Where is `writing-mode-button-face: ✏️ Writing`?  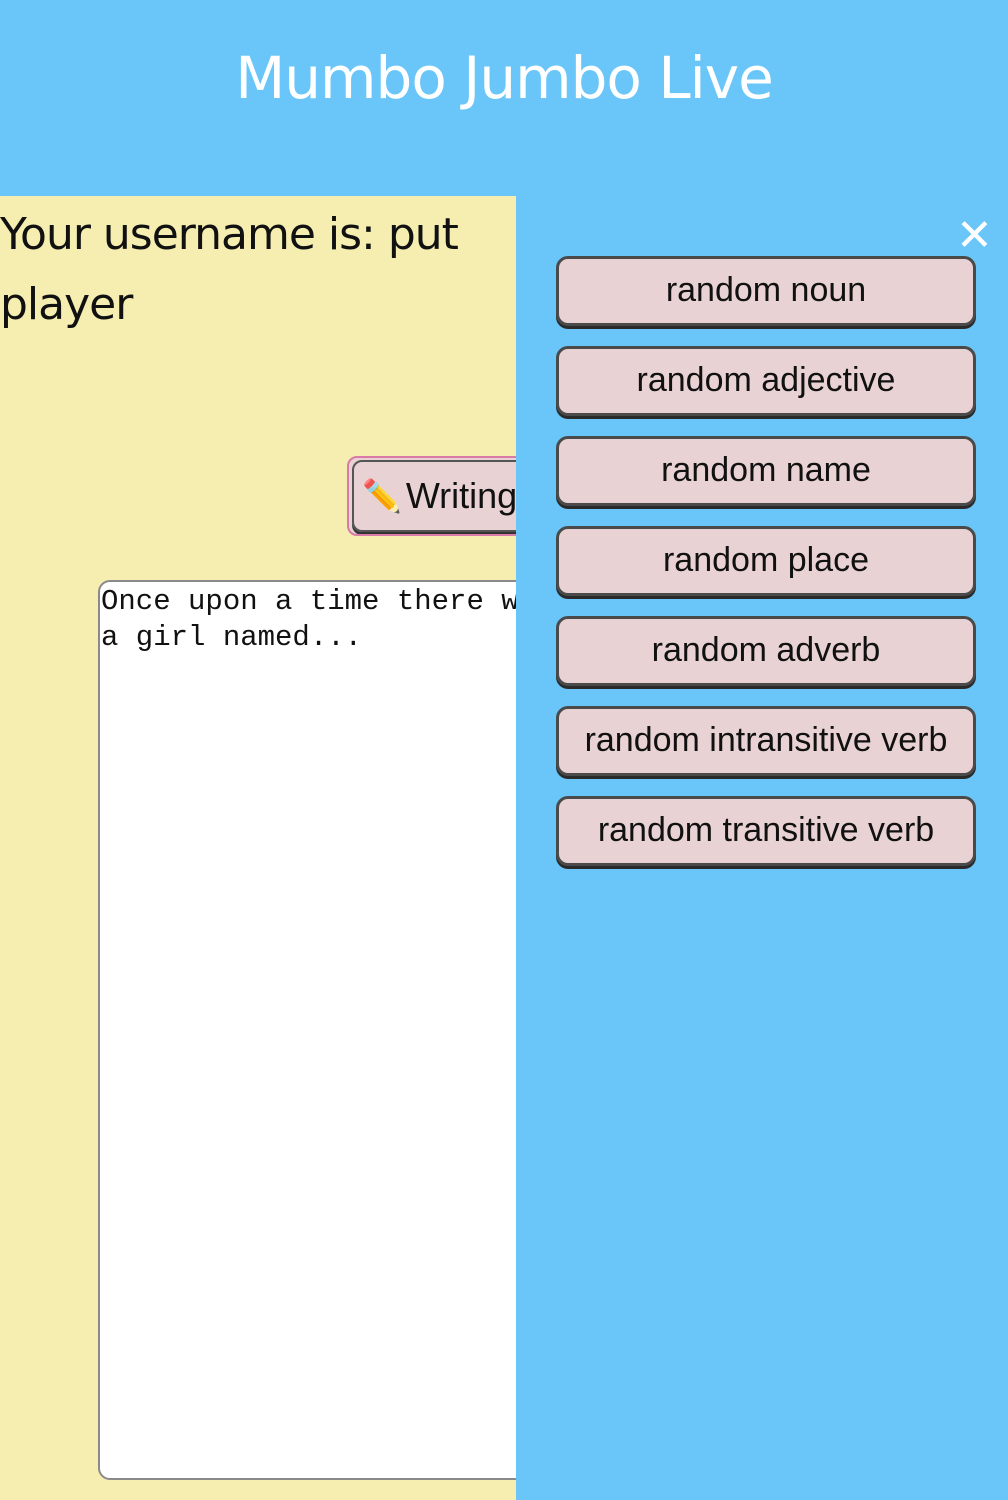
writing-mode-button-face: ✏️ Writing is located at coordinates (434, 496).